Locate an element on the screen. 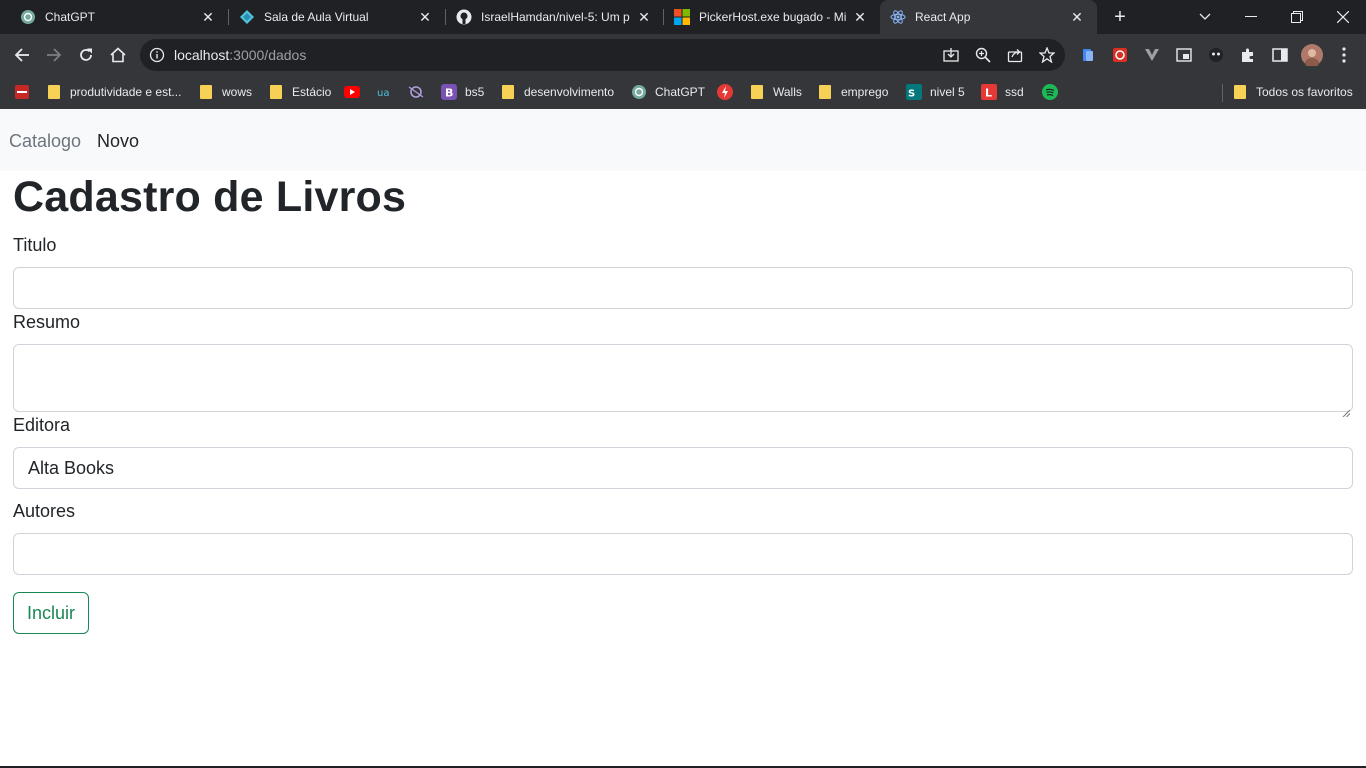 This screenshot has height=768, width=1366. tab-sala-de-aula: Sala de Aula Virtual ✕ is located at coordinates (332, 17).